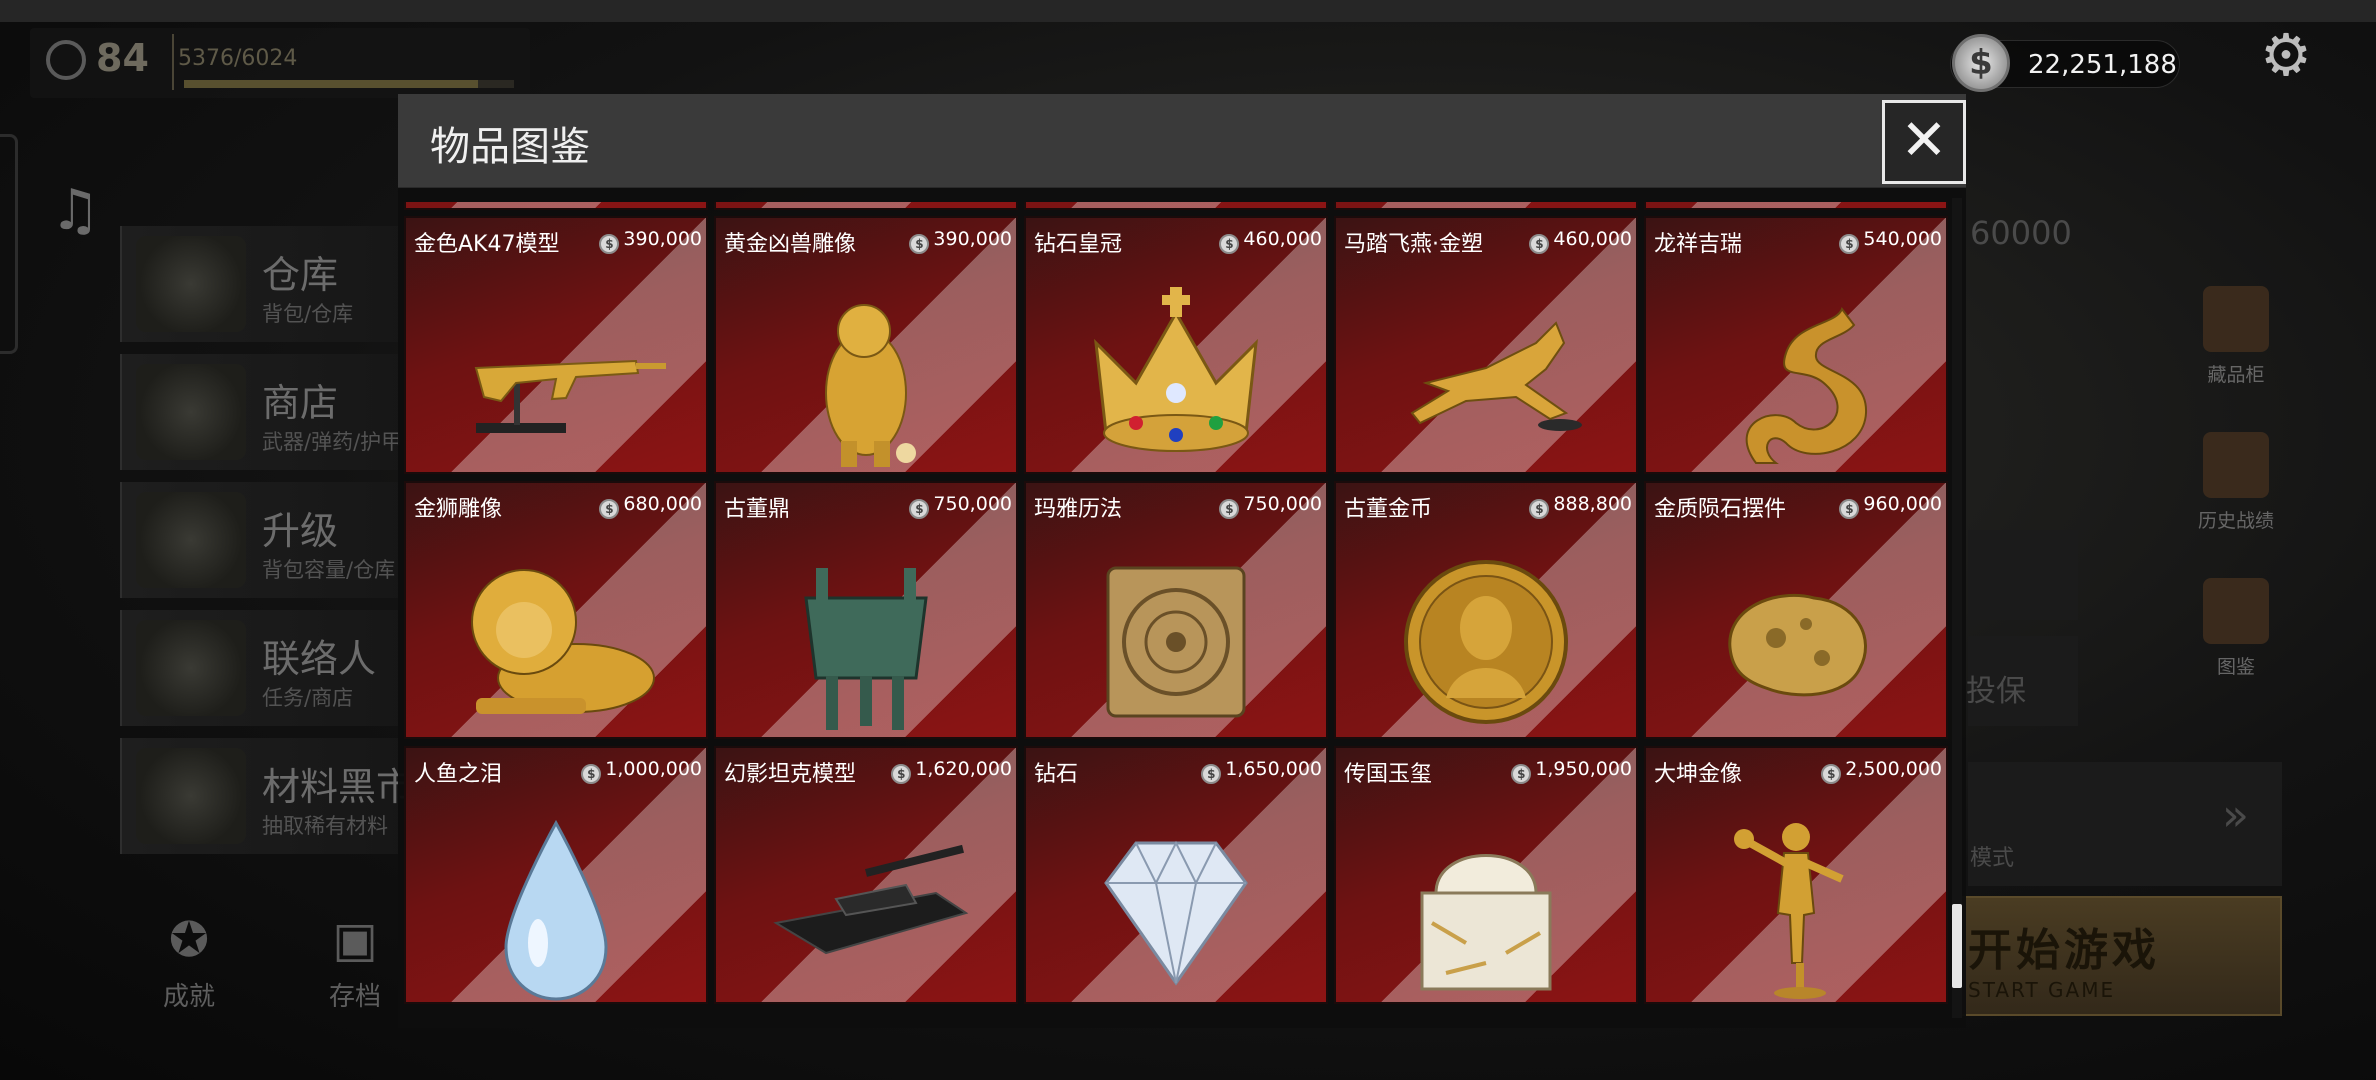 This screenshot has width=2376, height=1080. What do you see at coordinates (1893, 769) in the screenshot?
I see `item-price-value: 2,500,000` at bounding box center [1893, 769].